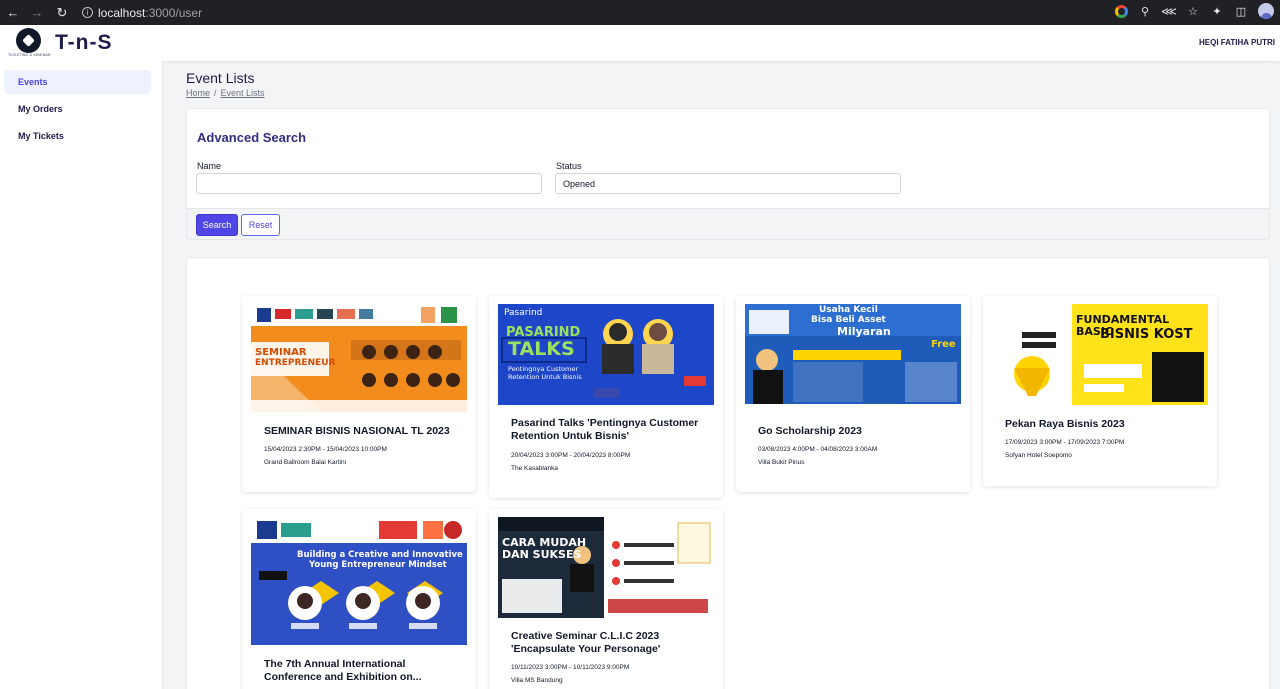 The height and width of the screenshot is (689, 1280). I want to click on name-label: Name, so click(209, 166).